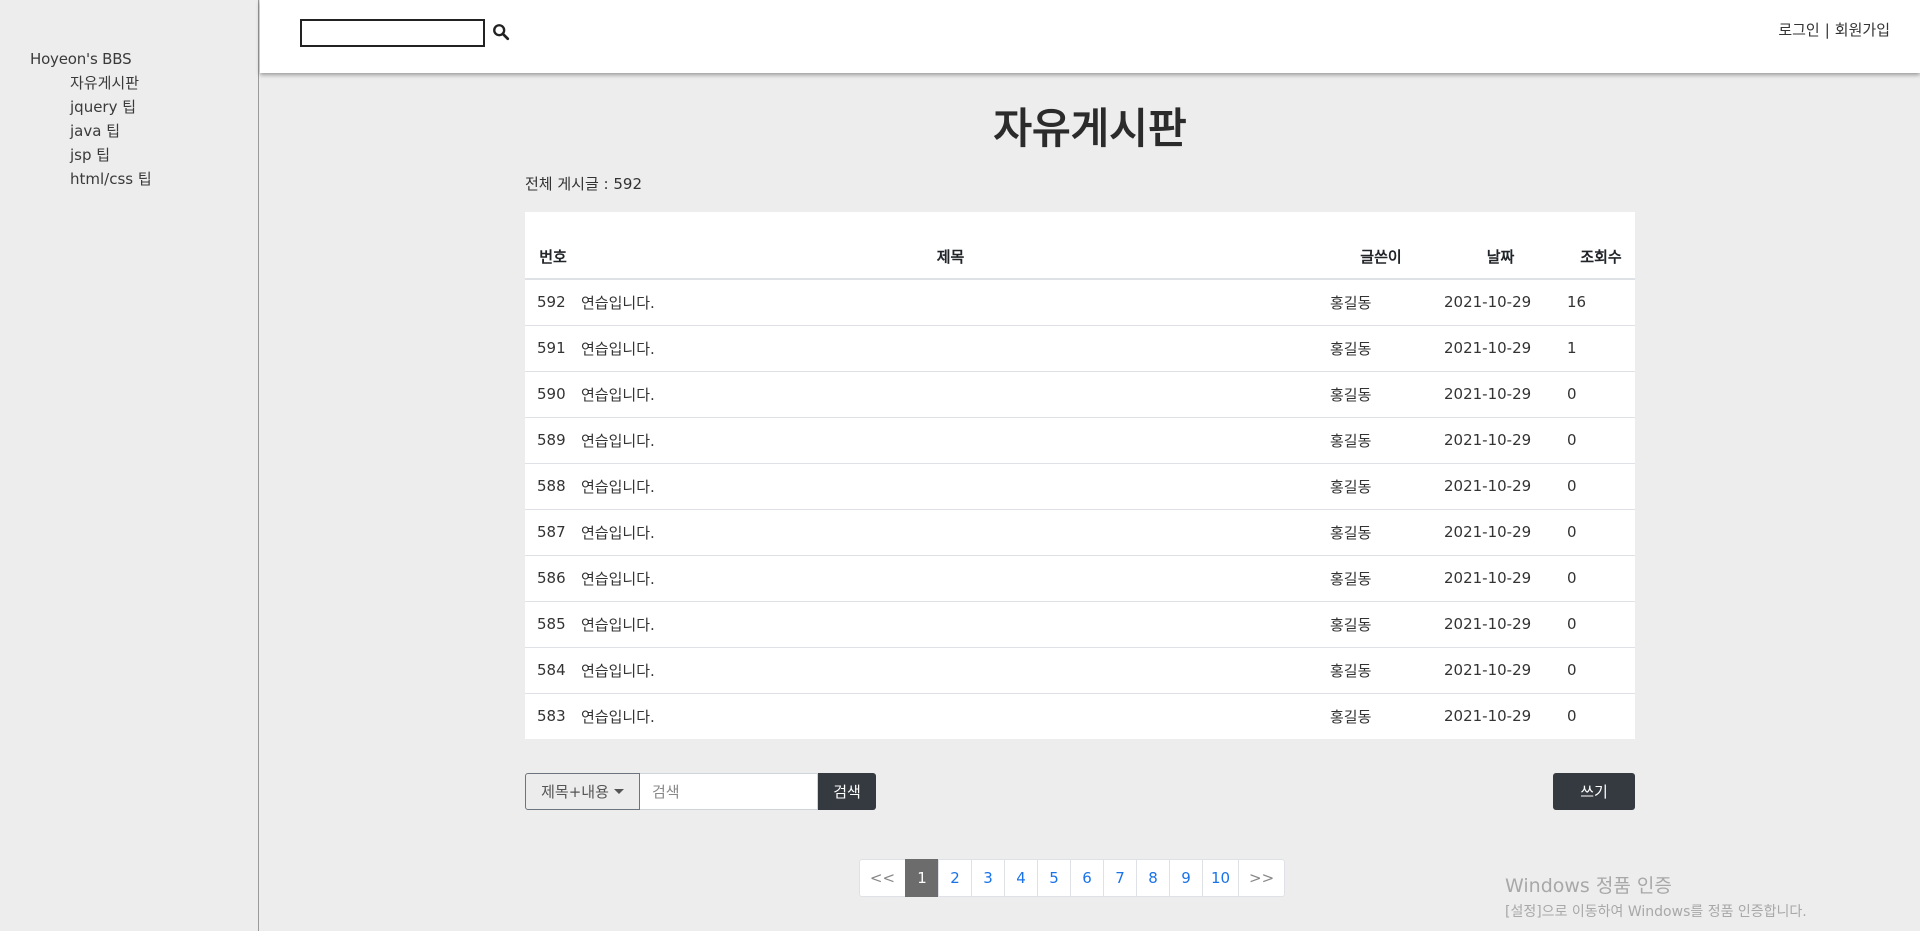 The height and width of the screenshot is (931, 1920). I want to click on top-bar: 로그인 | 회원가입, so click(1090, 36).